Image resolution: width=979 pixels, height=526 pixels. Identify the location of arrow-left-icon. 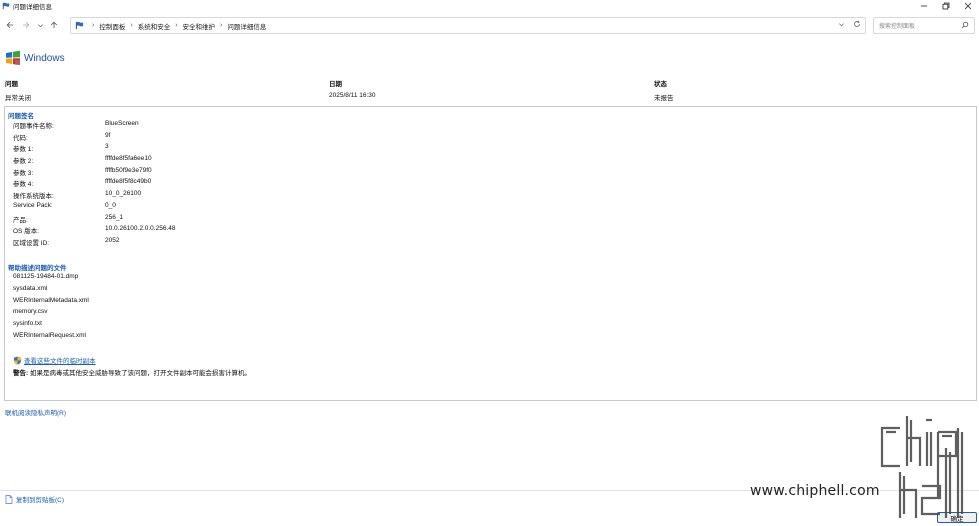
(9, 25).